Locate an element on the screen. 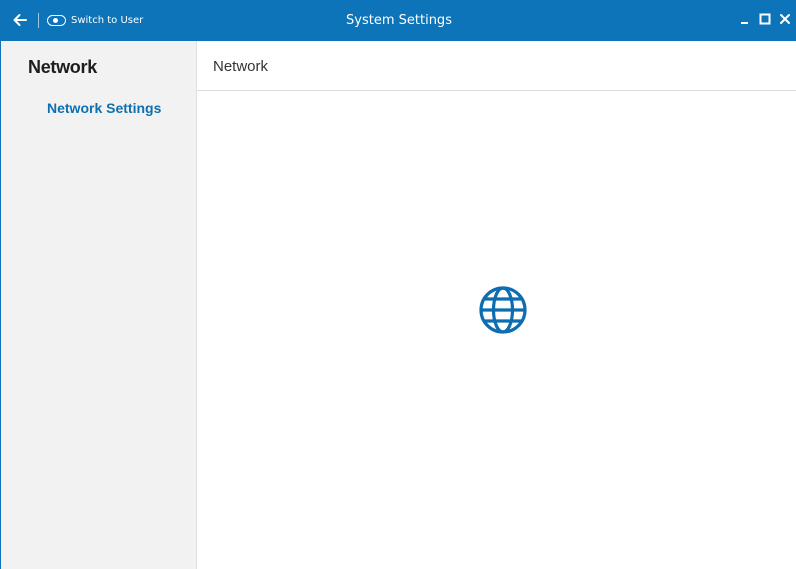  switch-to-user-button: Switch to User is located at coordinates (95, 20).